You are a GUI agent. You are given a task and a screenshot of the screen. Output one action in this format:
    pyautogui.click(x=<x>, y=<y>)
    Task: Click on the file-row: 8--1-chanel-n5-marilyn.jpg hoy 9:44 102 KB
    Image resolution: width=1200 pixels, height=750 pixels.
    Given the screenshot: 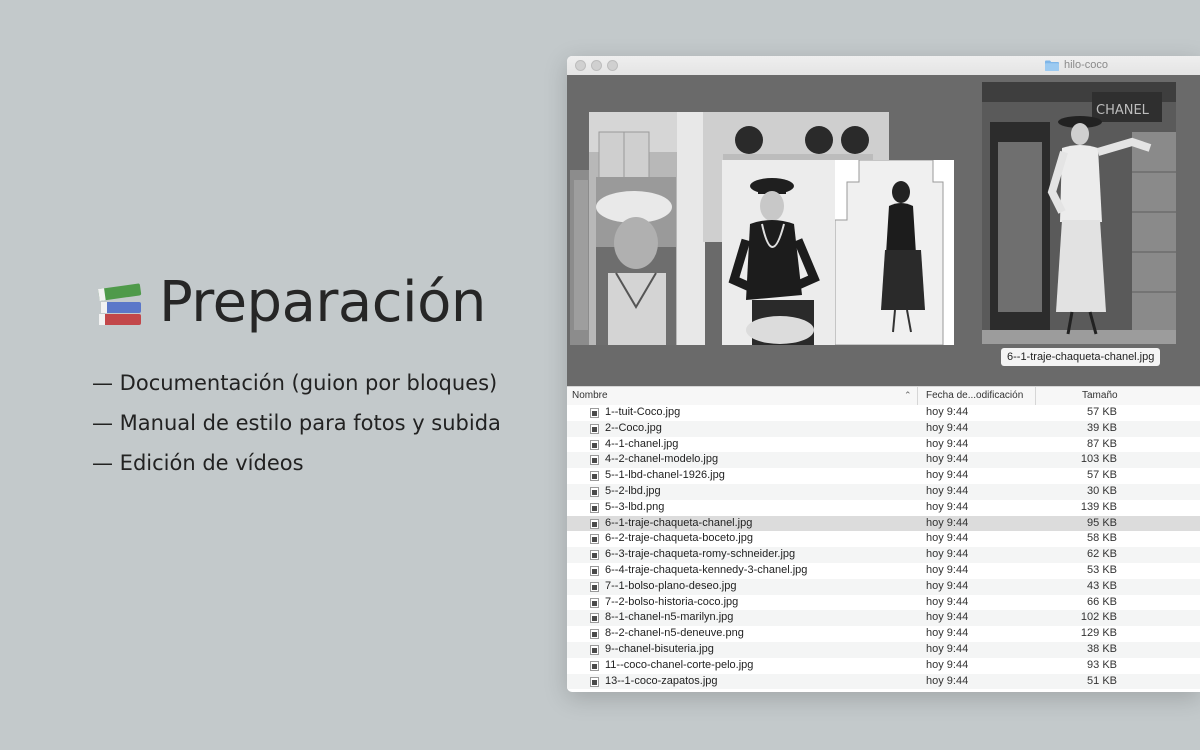 What is the action you would take?
    pyautogui.click(x=883, y=618)
    